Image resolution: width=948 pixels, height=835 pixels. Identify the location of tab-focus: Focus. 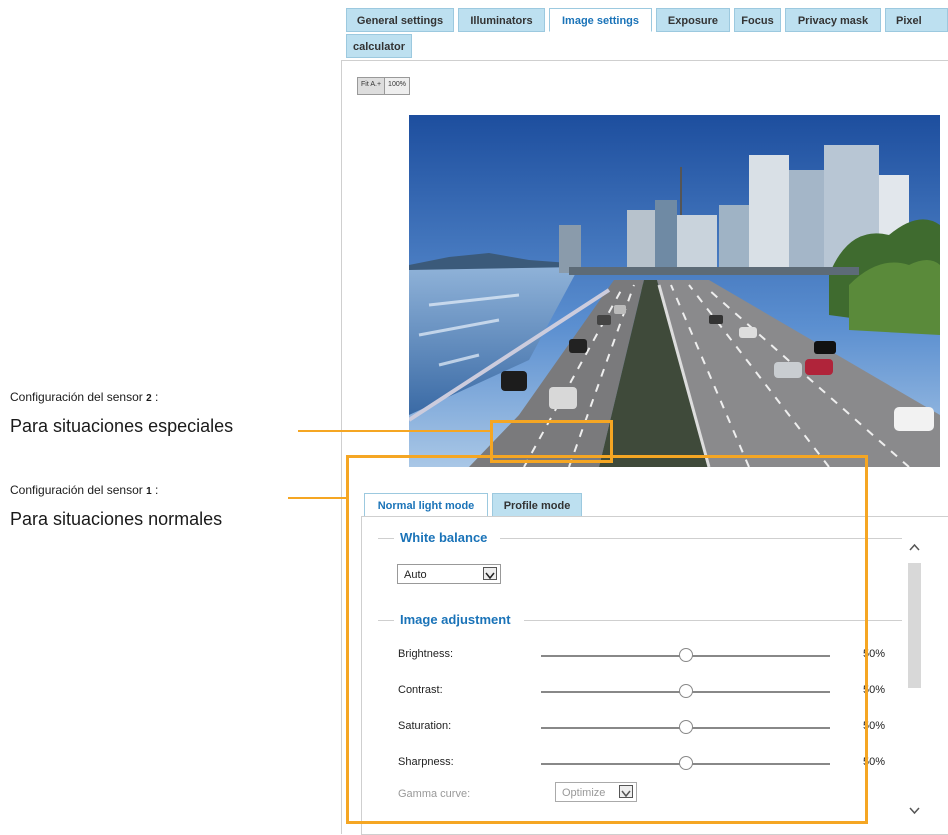
(757, 20).